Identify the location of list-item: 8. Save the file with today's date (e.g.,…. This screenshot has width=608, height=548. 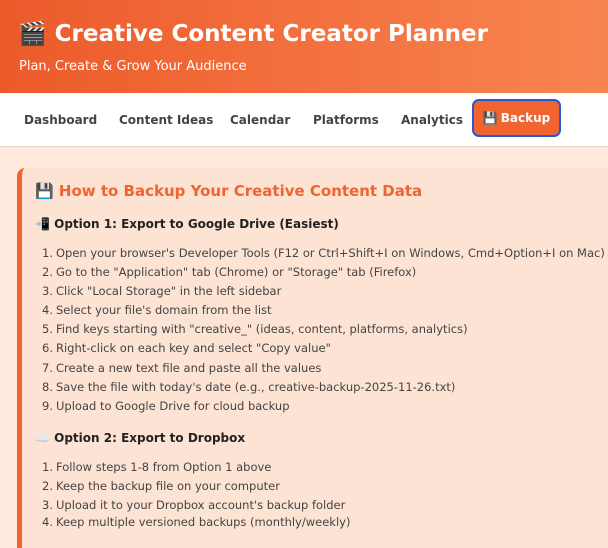
(249, 387).